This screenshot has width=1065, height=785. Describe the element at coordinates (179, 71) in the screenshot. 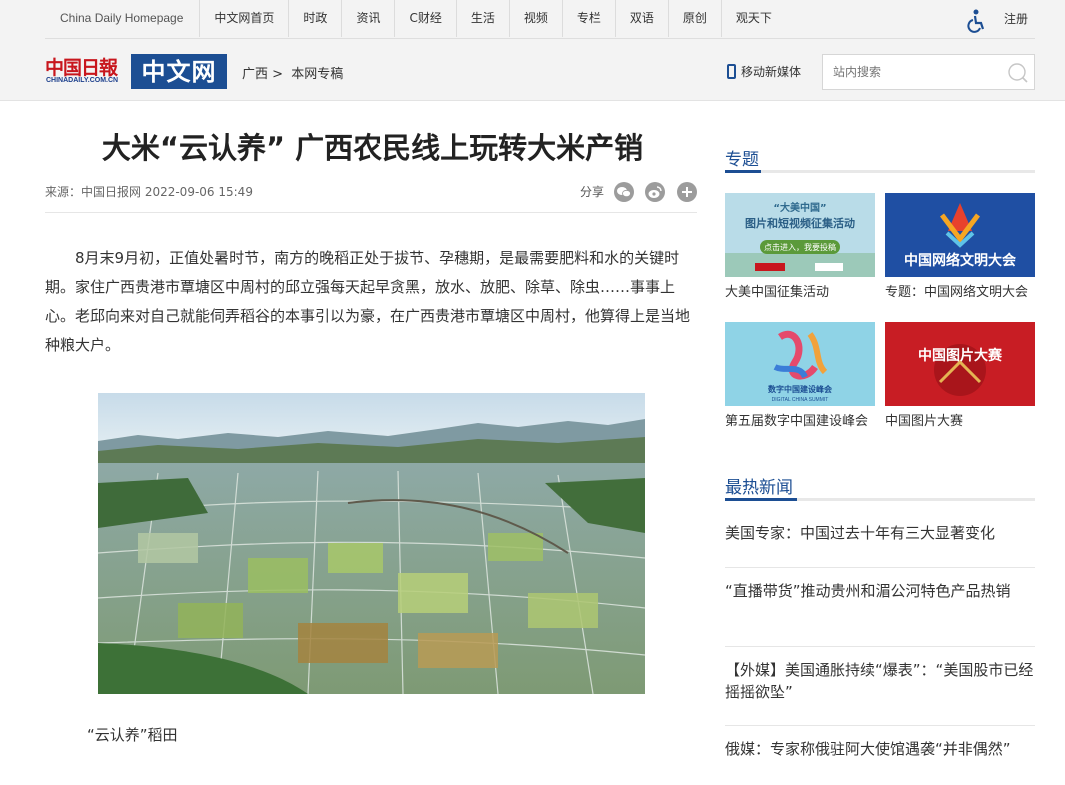

I see `logo-site-name: 中文网` at that location.